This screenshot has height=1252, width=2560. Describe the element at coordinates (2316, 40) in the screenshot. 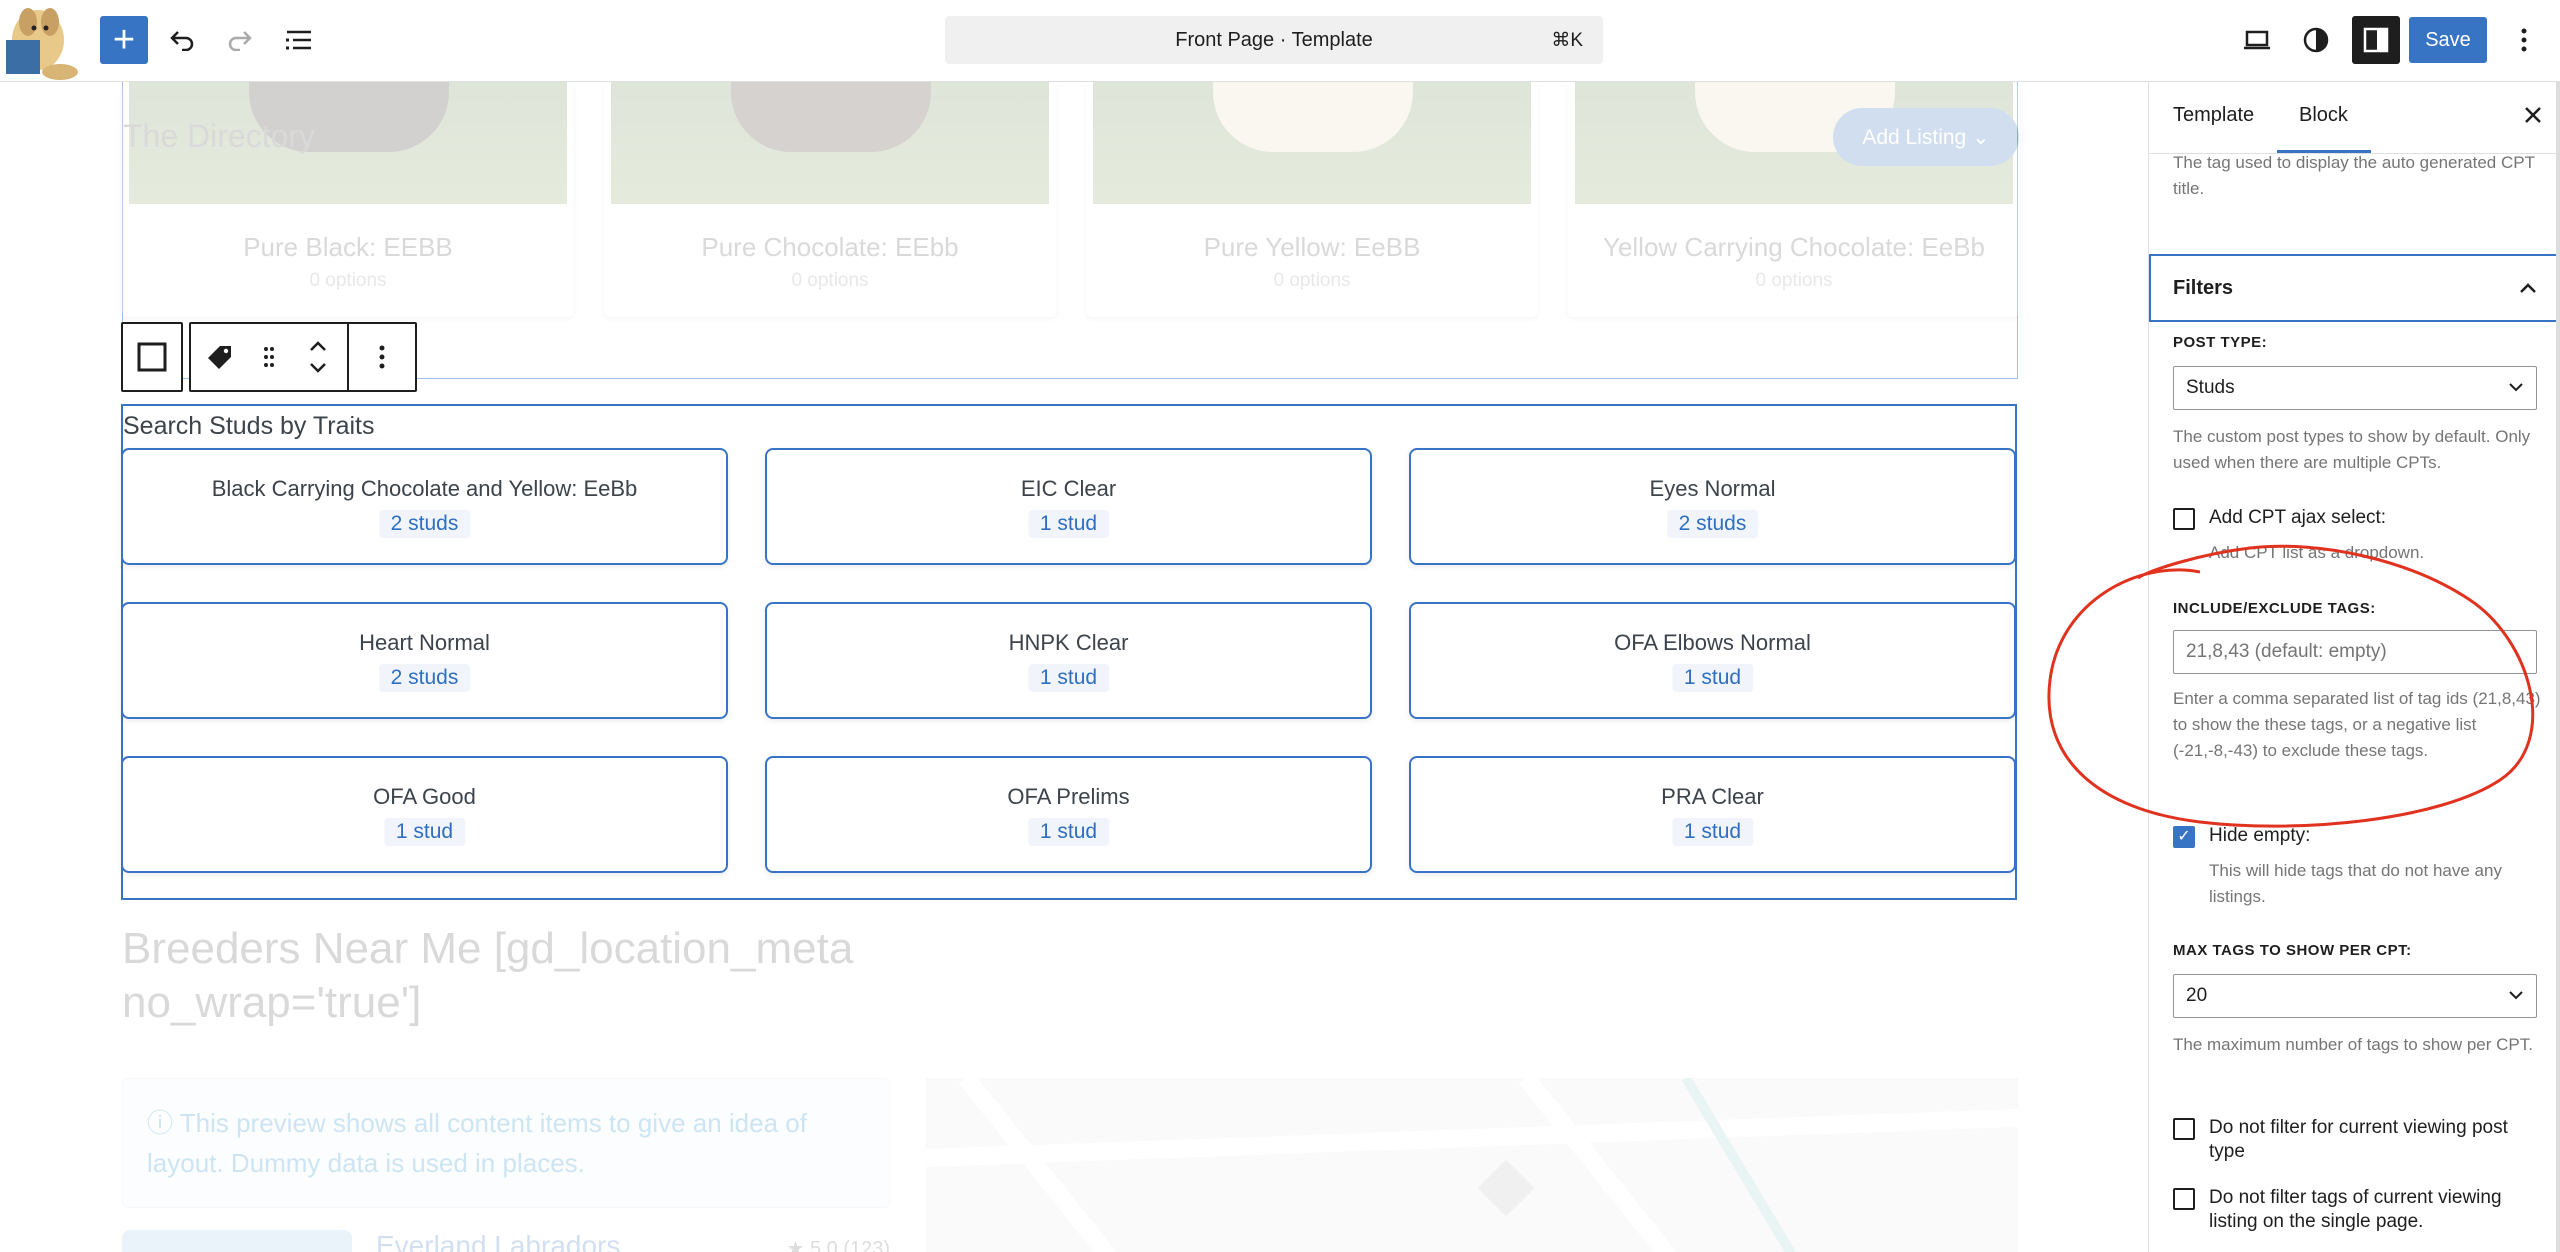

I see `styles-contrast-icon` at that location.